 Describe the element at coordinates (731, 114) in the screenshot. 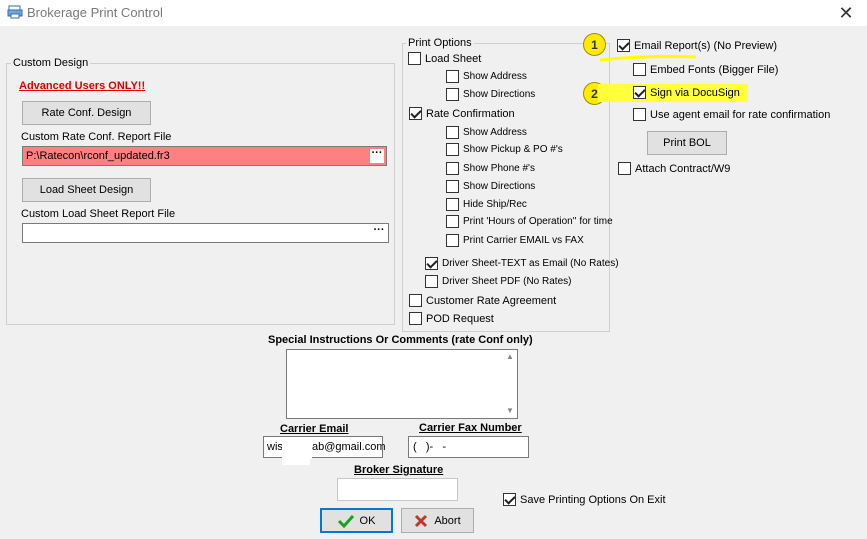

I see `agent-email-checkbox: Use agent email for rate confirmation` at that location.